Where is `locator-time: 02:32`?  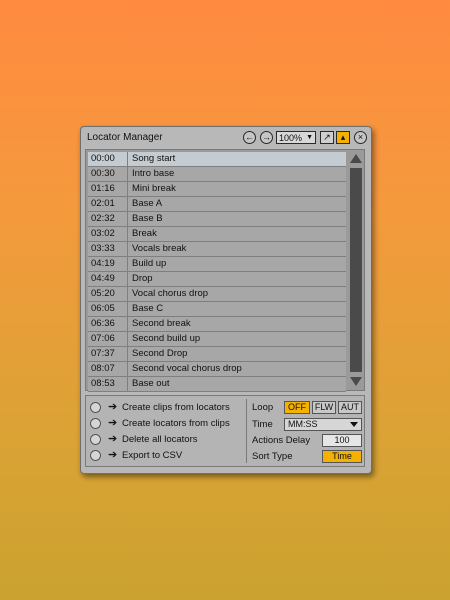 locator-time: 02:32 is located at coordinates (108, 219).